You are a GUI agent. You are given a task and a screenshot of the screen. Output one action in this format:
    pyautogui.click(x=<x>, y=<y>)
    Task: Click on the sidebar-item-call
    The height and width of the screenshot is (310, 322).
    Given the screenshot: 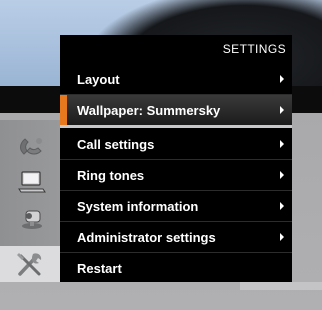 What is the action you would take?
    pyautogui.click(x=32, y=146)
    